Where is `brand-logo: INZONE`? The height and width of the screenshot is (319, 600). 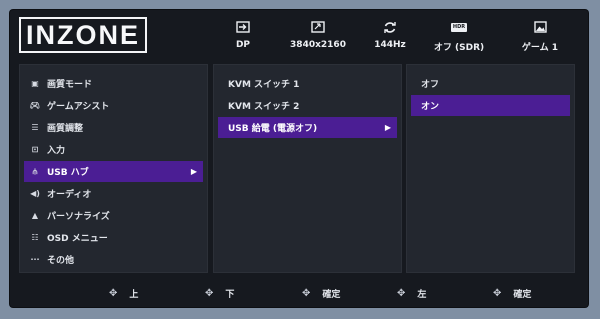 brand-logo: INZONE is located at coordinates (83, 35).